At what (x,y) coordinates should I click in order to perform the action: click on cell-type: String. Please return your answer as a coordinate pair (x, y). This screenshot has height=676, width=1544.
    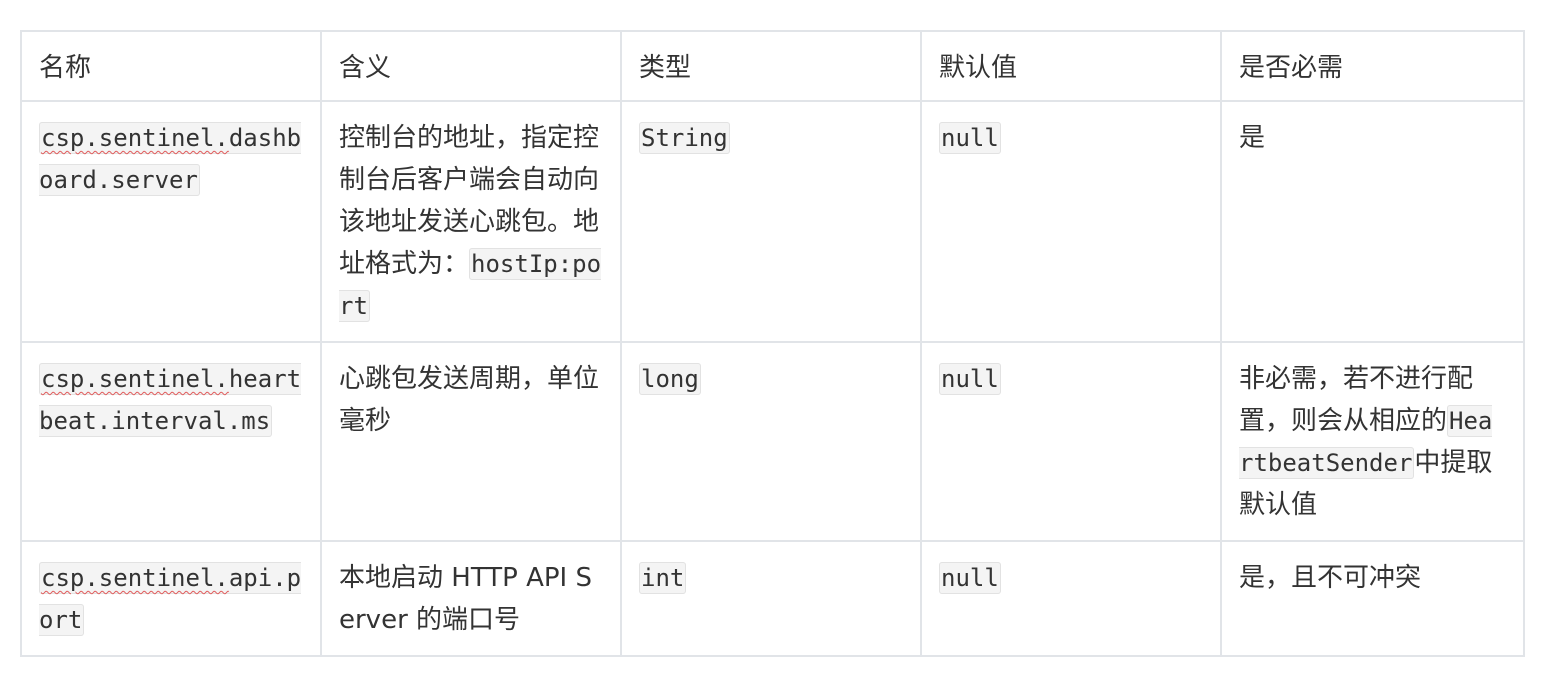
    Looking at the image, I should click on (771, 221).